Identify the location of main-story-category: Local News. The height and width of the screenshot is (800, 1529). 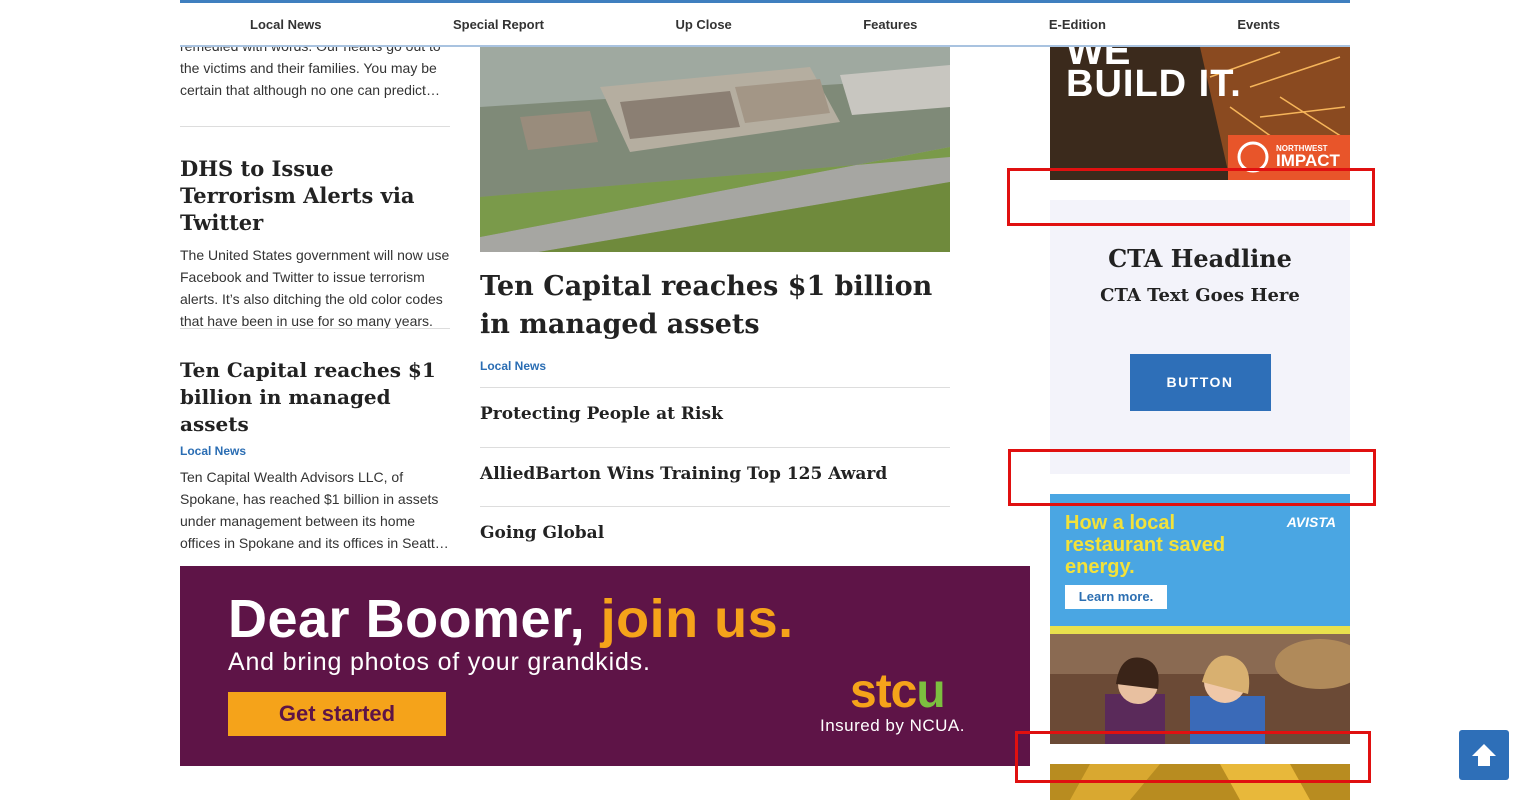
(513, 366).